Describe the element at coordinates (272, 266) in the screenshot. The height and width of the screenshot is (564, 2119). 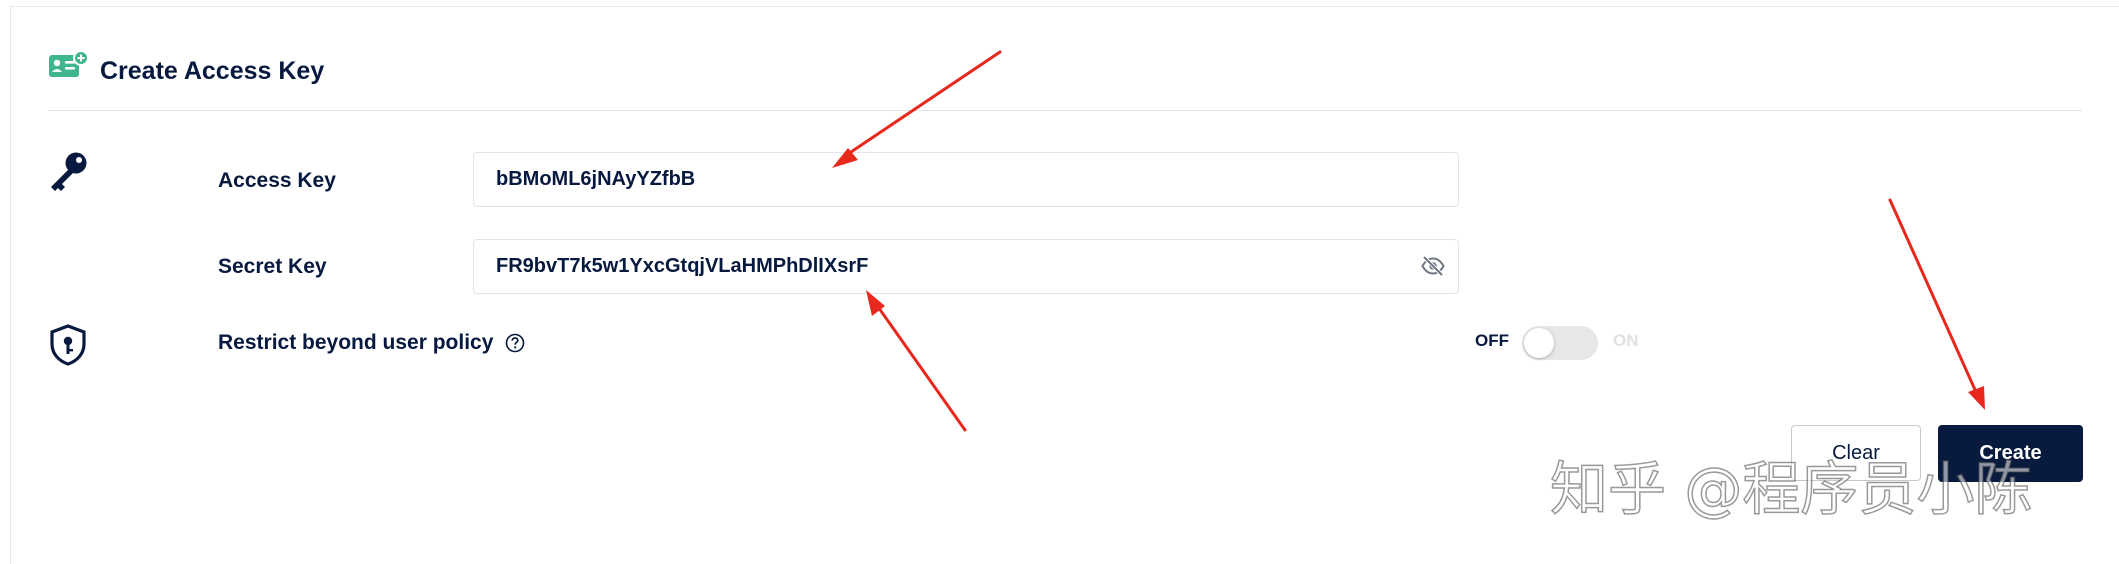
I see `secret-key-label: Secret Key` at that location.